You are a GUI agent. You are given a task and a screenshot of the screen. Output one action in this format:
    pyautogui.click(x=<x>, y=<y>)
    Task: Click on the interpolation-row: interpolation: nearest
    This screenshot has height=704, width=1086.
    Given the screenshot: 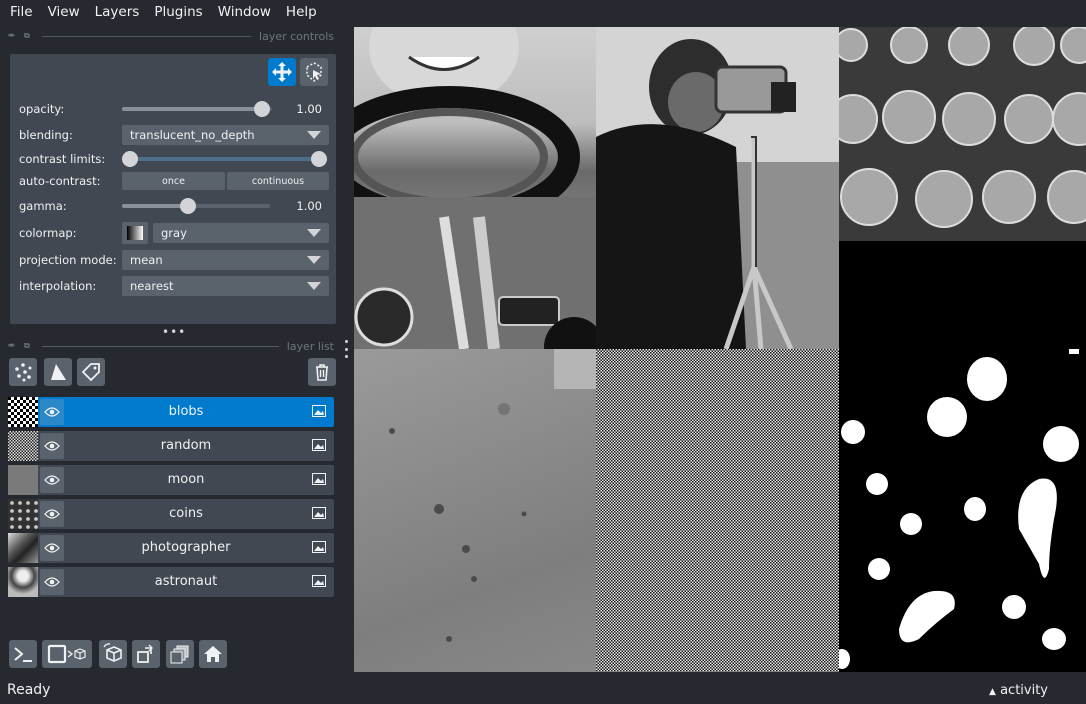 What is the action you would take?
    pyautogui.click(x=174, y=286)
    